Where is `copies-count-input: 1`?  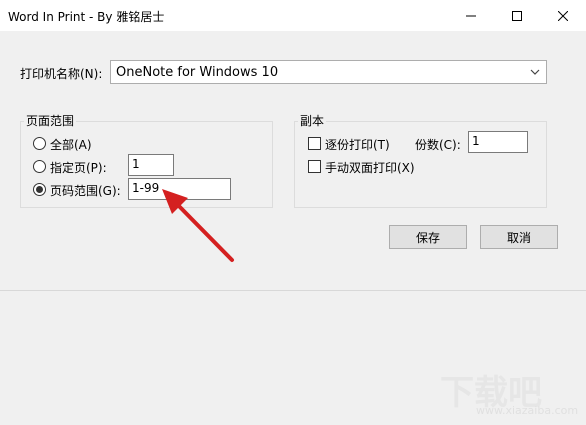
copies-count-input: 1 is located at coordinates (498, 142).